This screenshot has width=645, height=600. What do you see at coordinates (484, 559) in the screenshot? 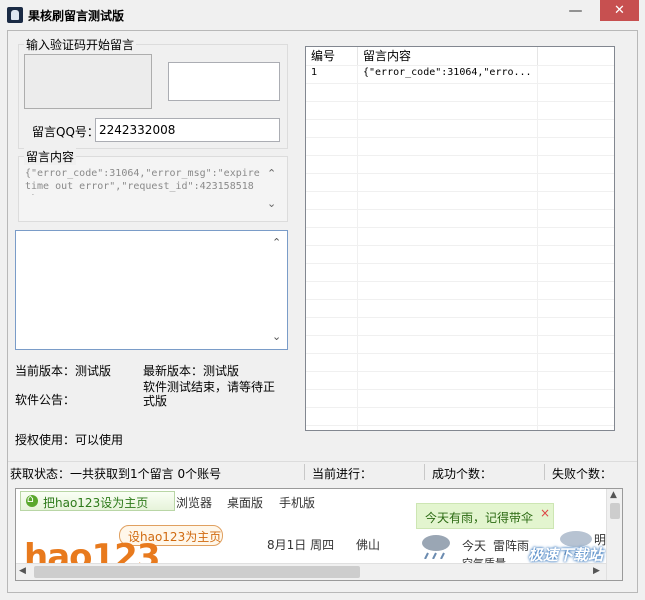
I see `air-quality: 空气质量` at bounding box center [484, 559].